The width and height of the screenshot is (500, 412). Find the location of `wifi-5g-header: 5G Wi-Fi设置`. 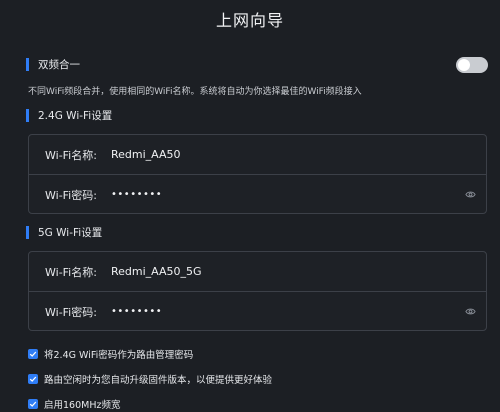

wifi-5g-header: 5G Wi-Fi设置 is located at coordinates (64, 232).